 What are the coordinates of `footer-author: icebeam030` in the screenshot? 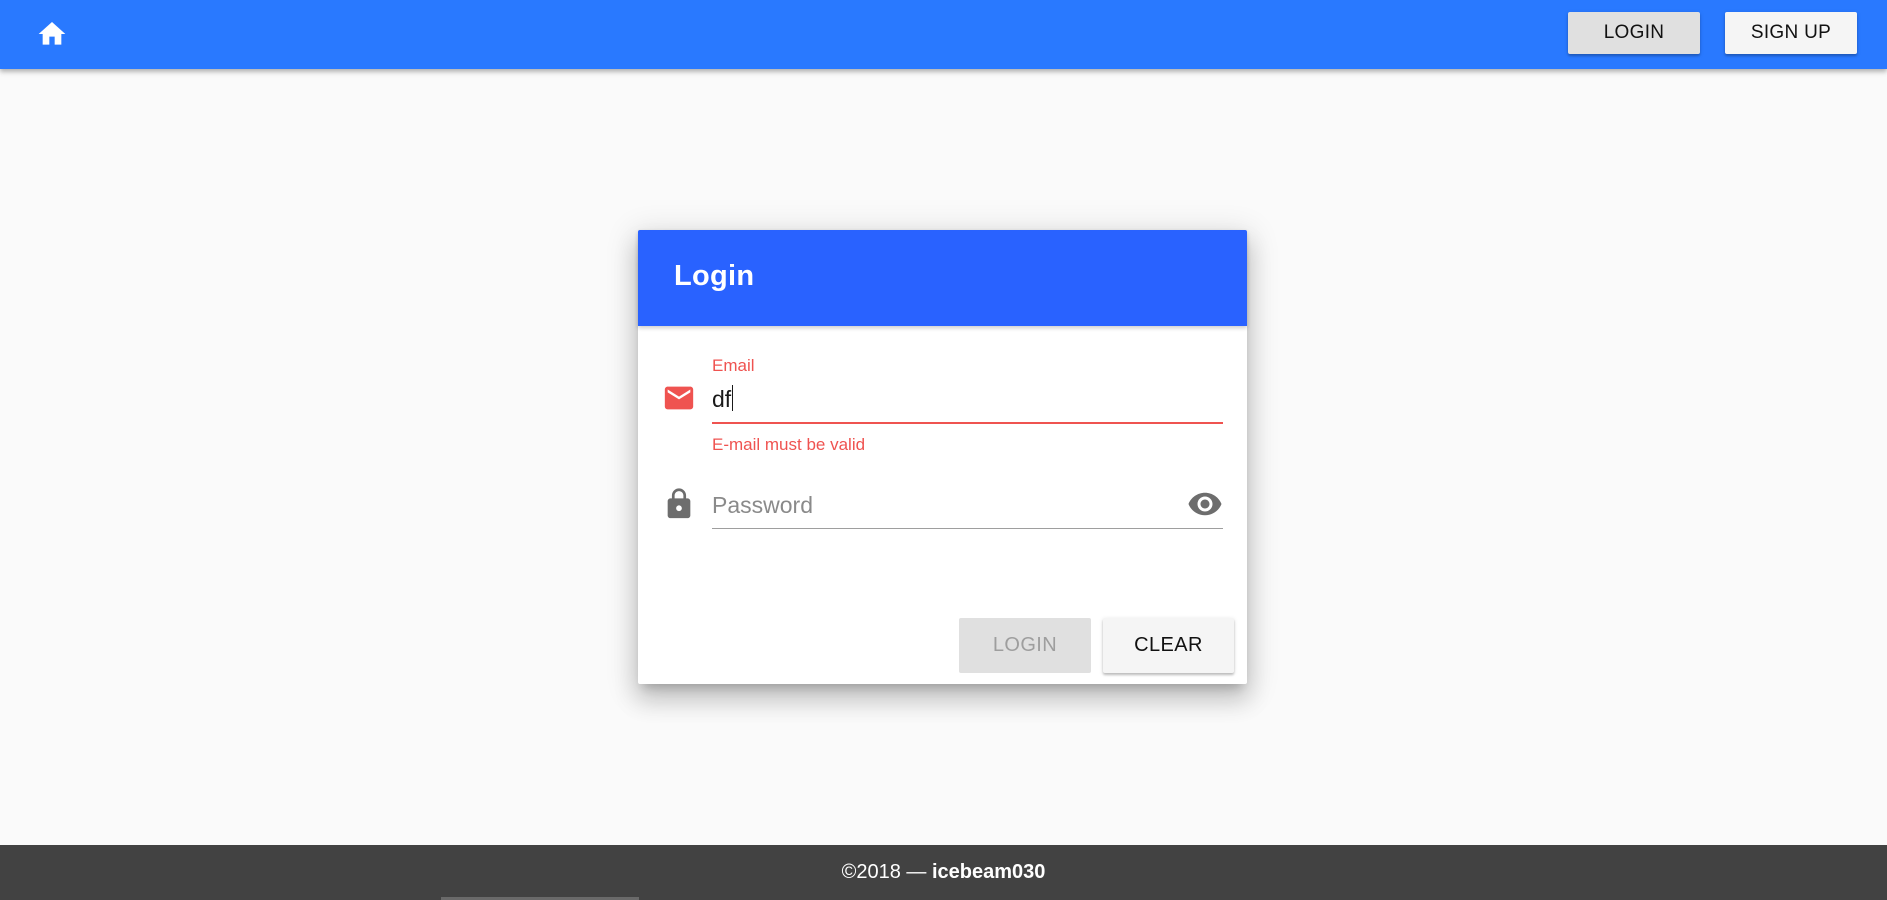 It's located at (988, 872).